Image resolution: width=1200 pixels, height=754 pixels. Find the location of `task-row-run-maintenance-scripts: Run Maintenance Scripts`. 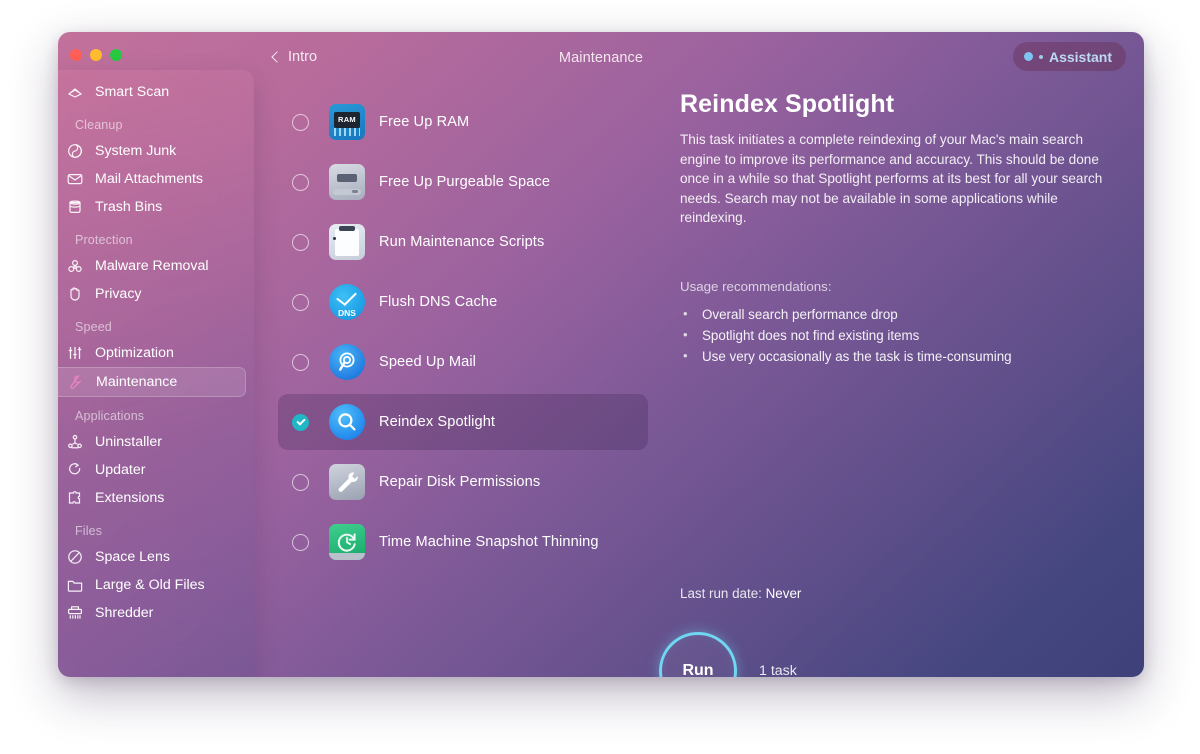

task-row-run-maintenance-scripts: Run Maintenance Scripts is located at coordinates (463, 242).